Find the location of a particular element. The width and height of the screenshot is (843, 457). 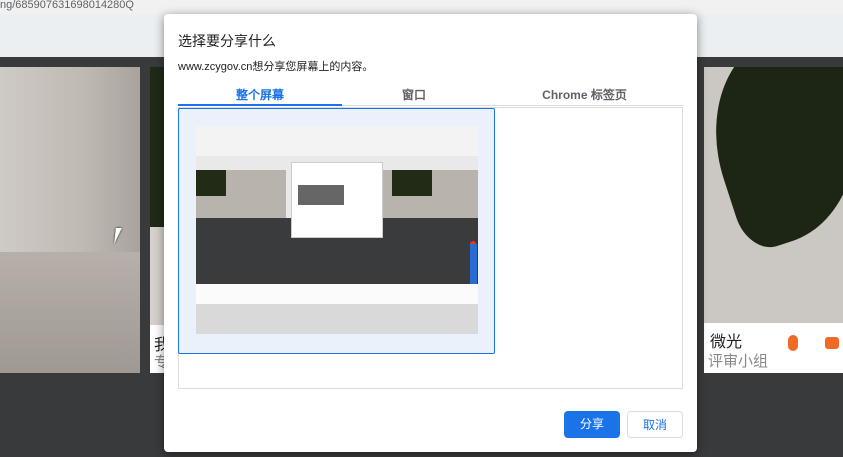

preview-control-bar is located at coordinates (337, 295).